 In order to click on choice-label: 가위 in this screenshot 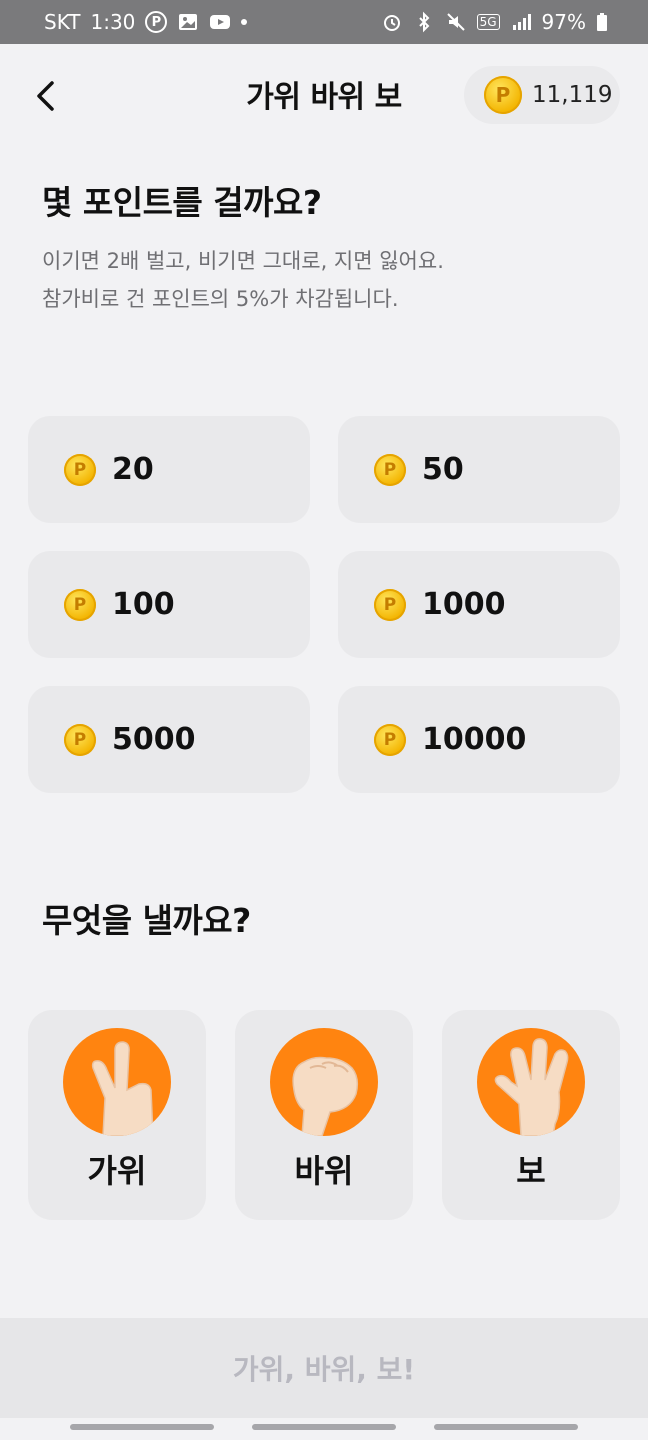, I will do `click(117, 1171)`.